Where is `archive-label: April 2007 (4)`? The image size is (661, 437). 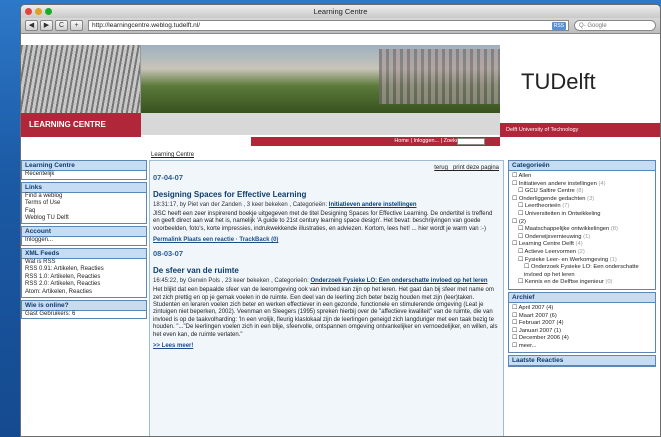
archive-label: April 2007 (4) is located at coordinates (536, 307).